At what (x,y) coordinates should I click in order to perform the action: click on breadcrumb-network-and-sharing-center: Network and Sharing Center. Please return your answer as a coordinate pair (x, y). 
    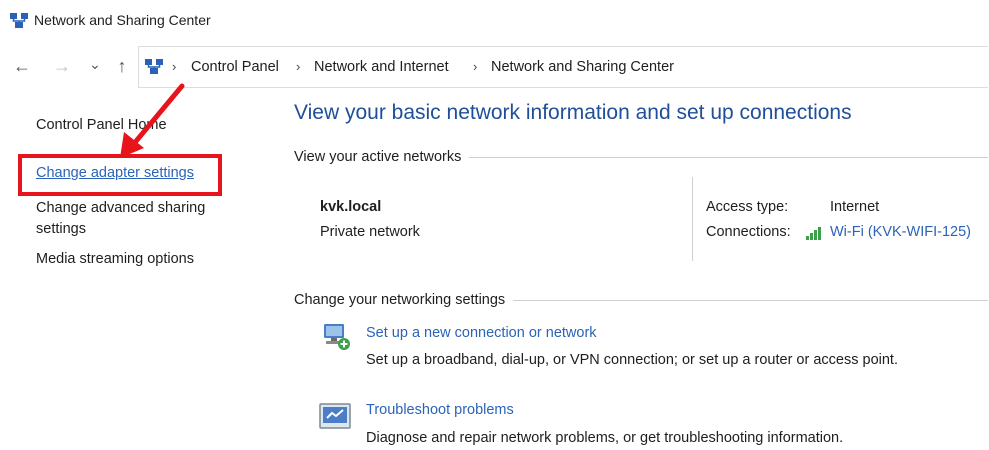
    Looking at the image, I should click on (582, 67).